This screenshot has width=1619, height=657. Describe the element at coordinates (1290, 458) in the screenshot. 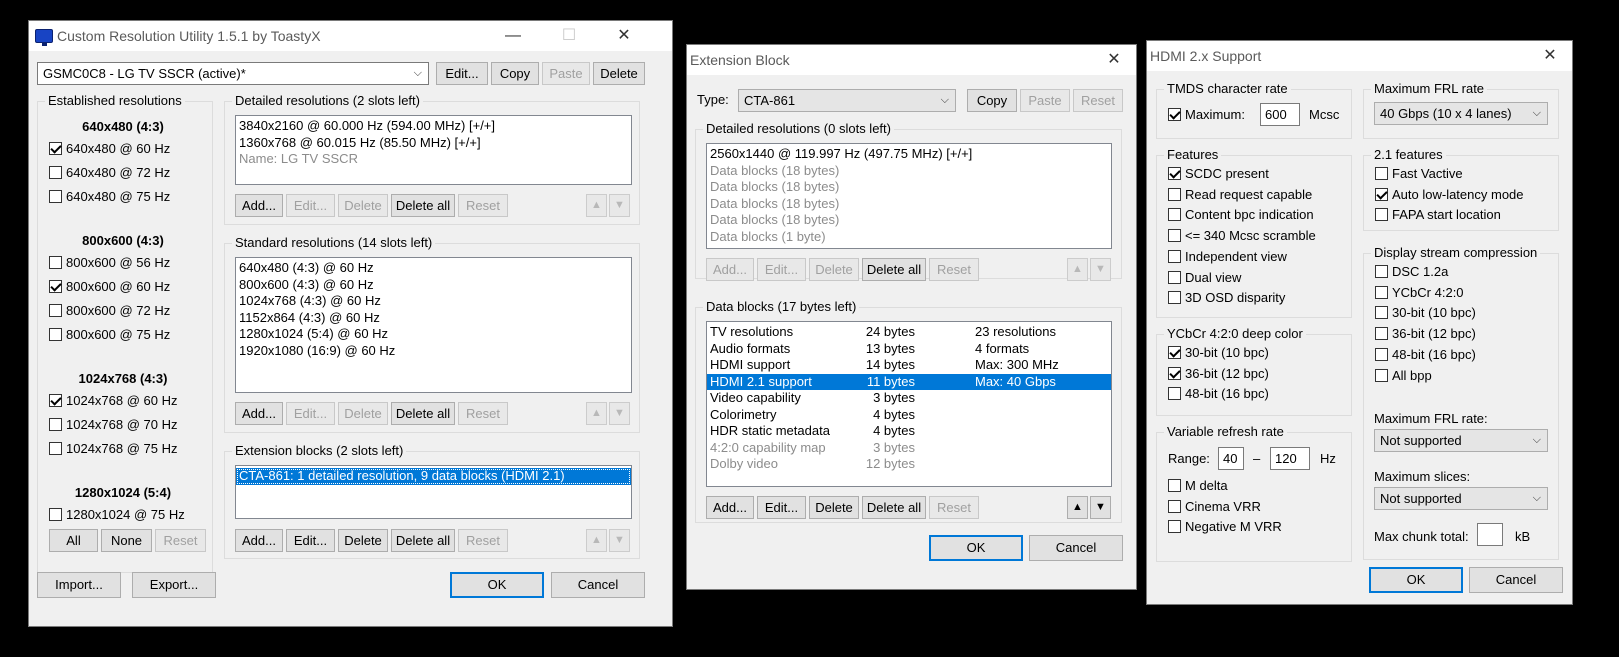

I see `vrr-max-input: 120` at that location.